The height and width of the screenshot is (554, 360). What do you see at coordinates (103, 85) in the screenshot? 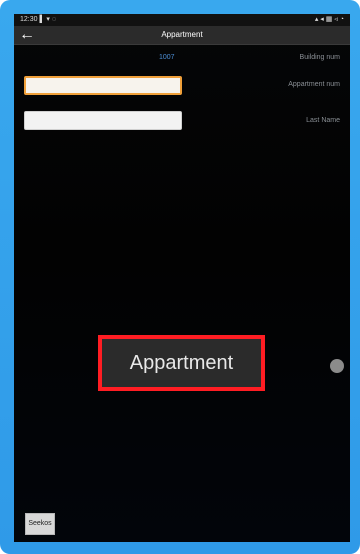
I see `appartment-number-input` at bounding box center [103, 85].